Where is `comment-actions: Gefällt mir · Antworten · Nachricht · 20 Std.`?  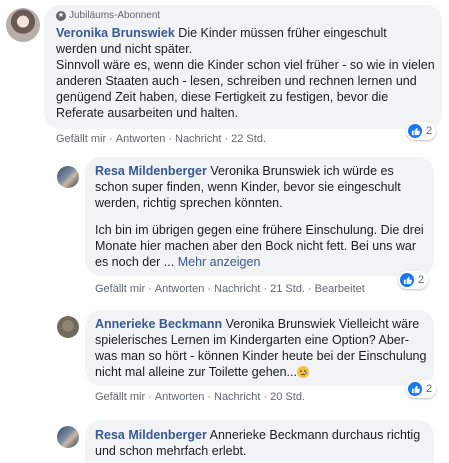 comment-actions: Gefällt mir · Antworten · Nachricht · 20 Std. is located at coordinates (200, 397).